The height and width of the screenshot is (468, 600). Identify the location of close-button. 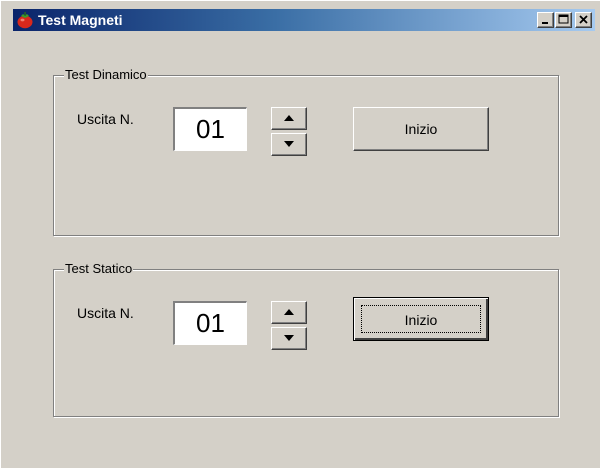
(583, 20).